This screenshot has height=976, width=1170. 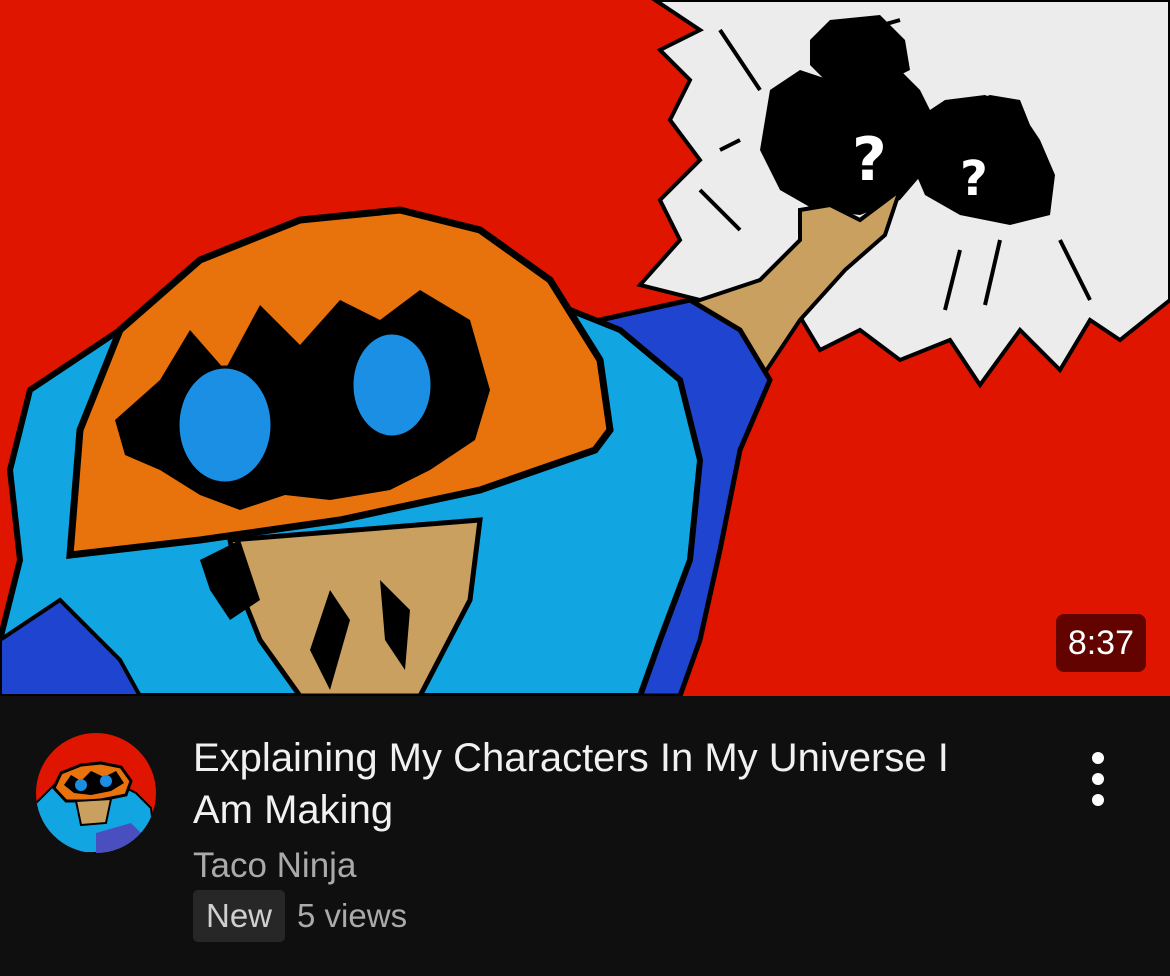 I want to click on channel-name: Taco Ninja, so click(x=274, y=866).